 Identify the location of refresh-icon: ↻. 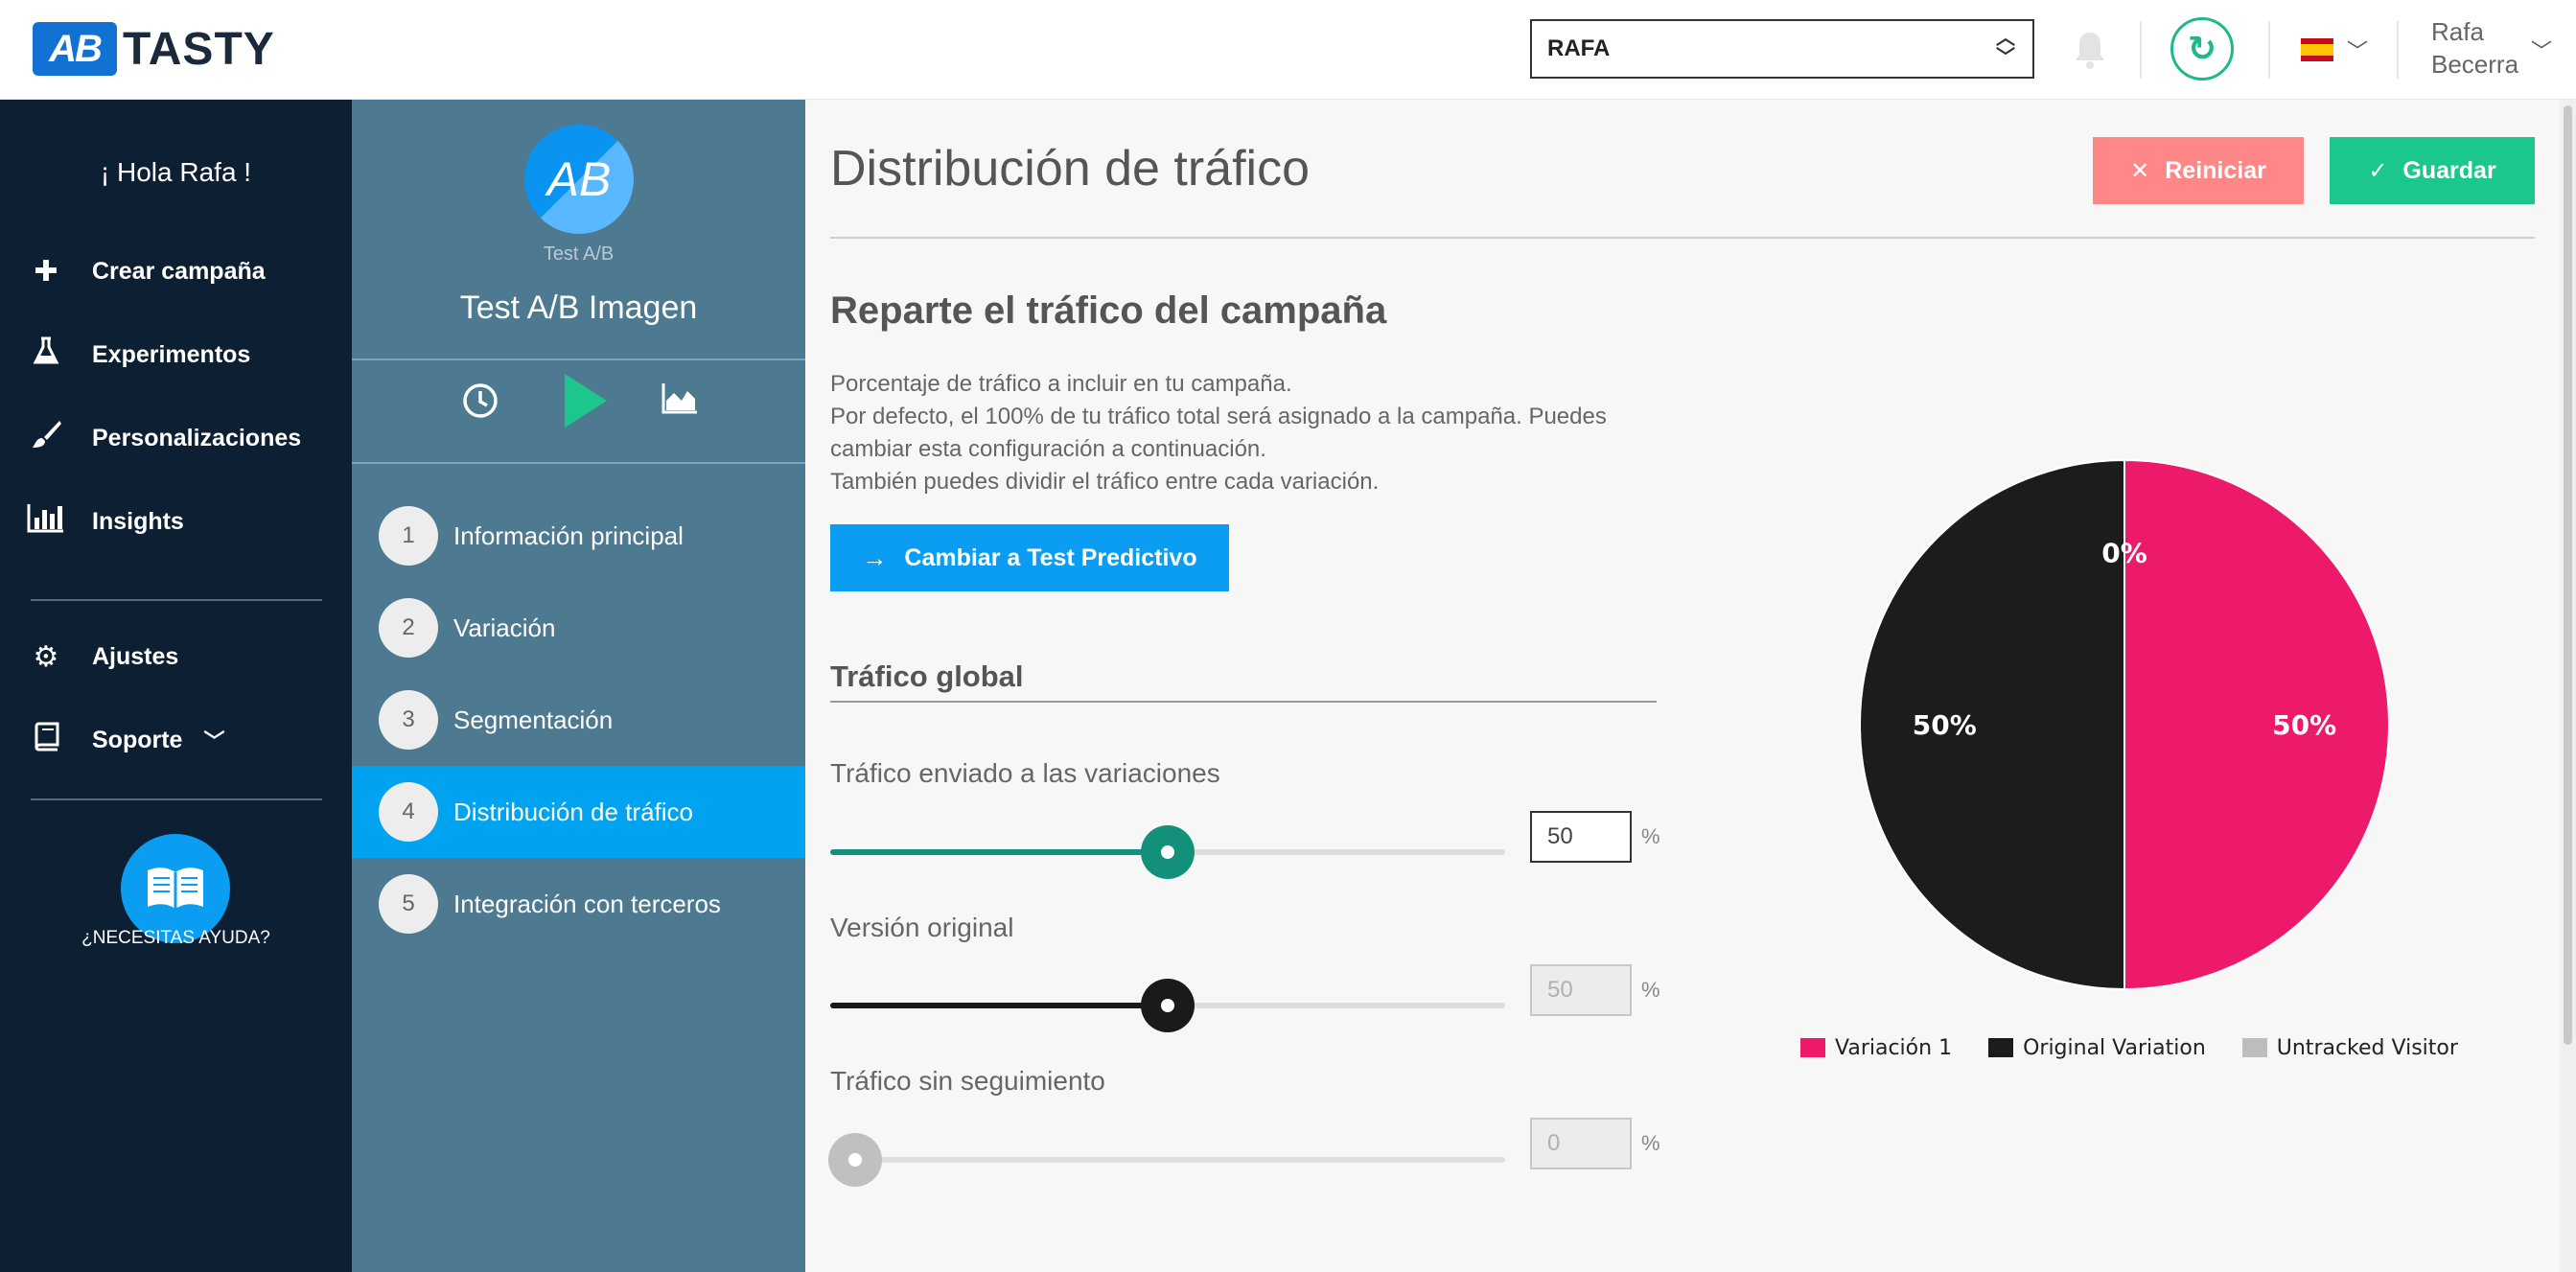
(2202, 49).